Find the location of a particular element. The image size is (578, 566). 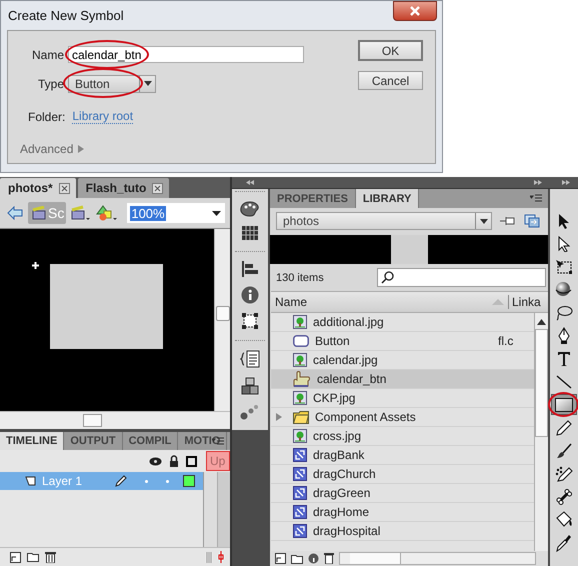

library-item: dragBank is located at coordinates (402, 455).